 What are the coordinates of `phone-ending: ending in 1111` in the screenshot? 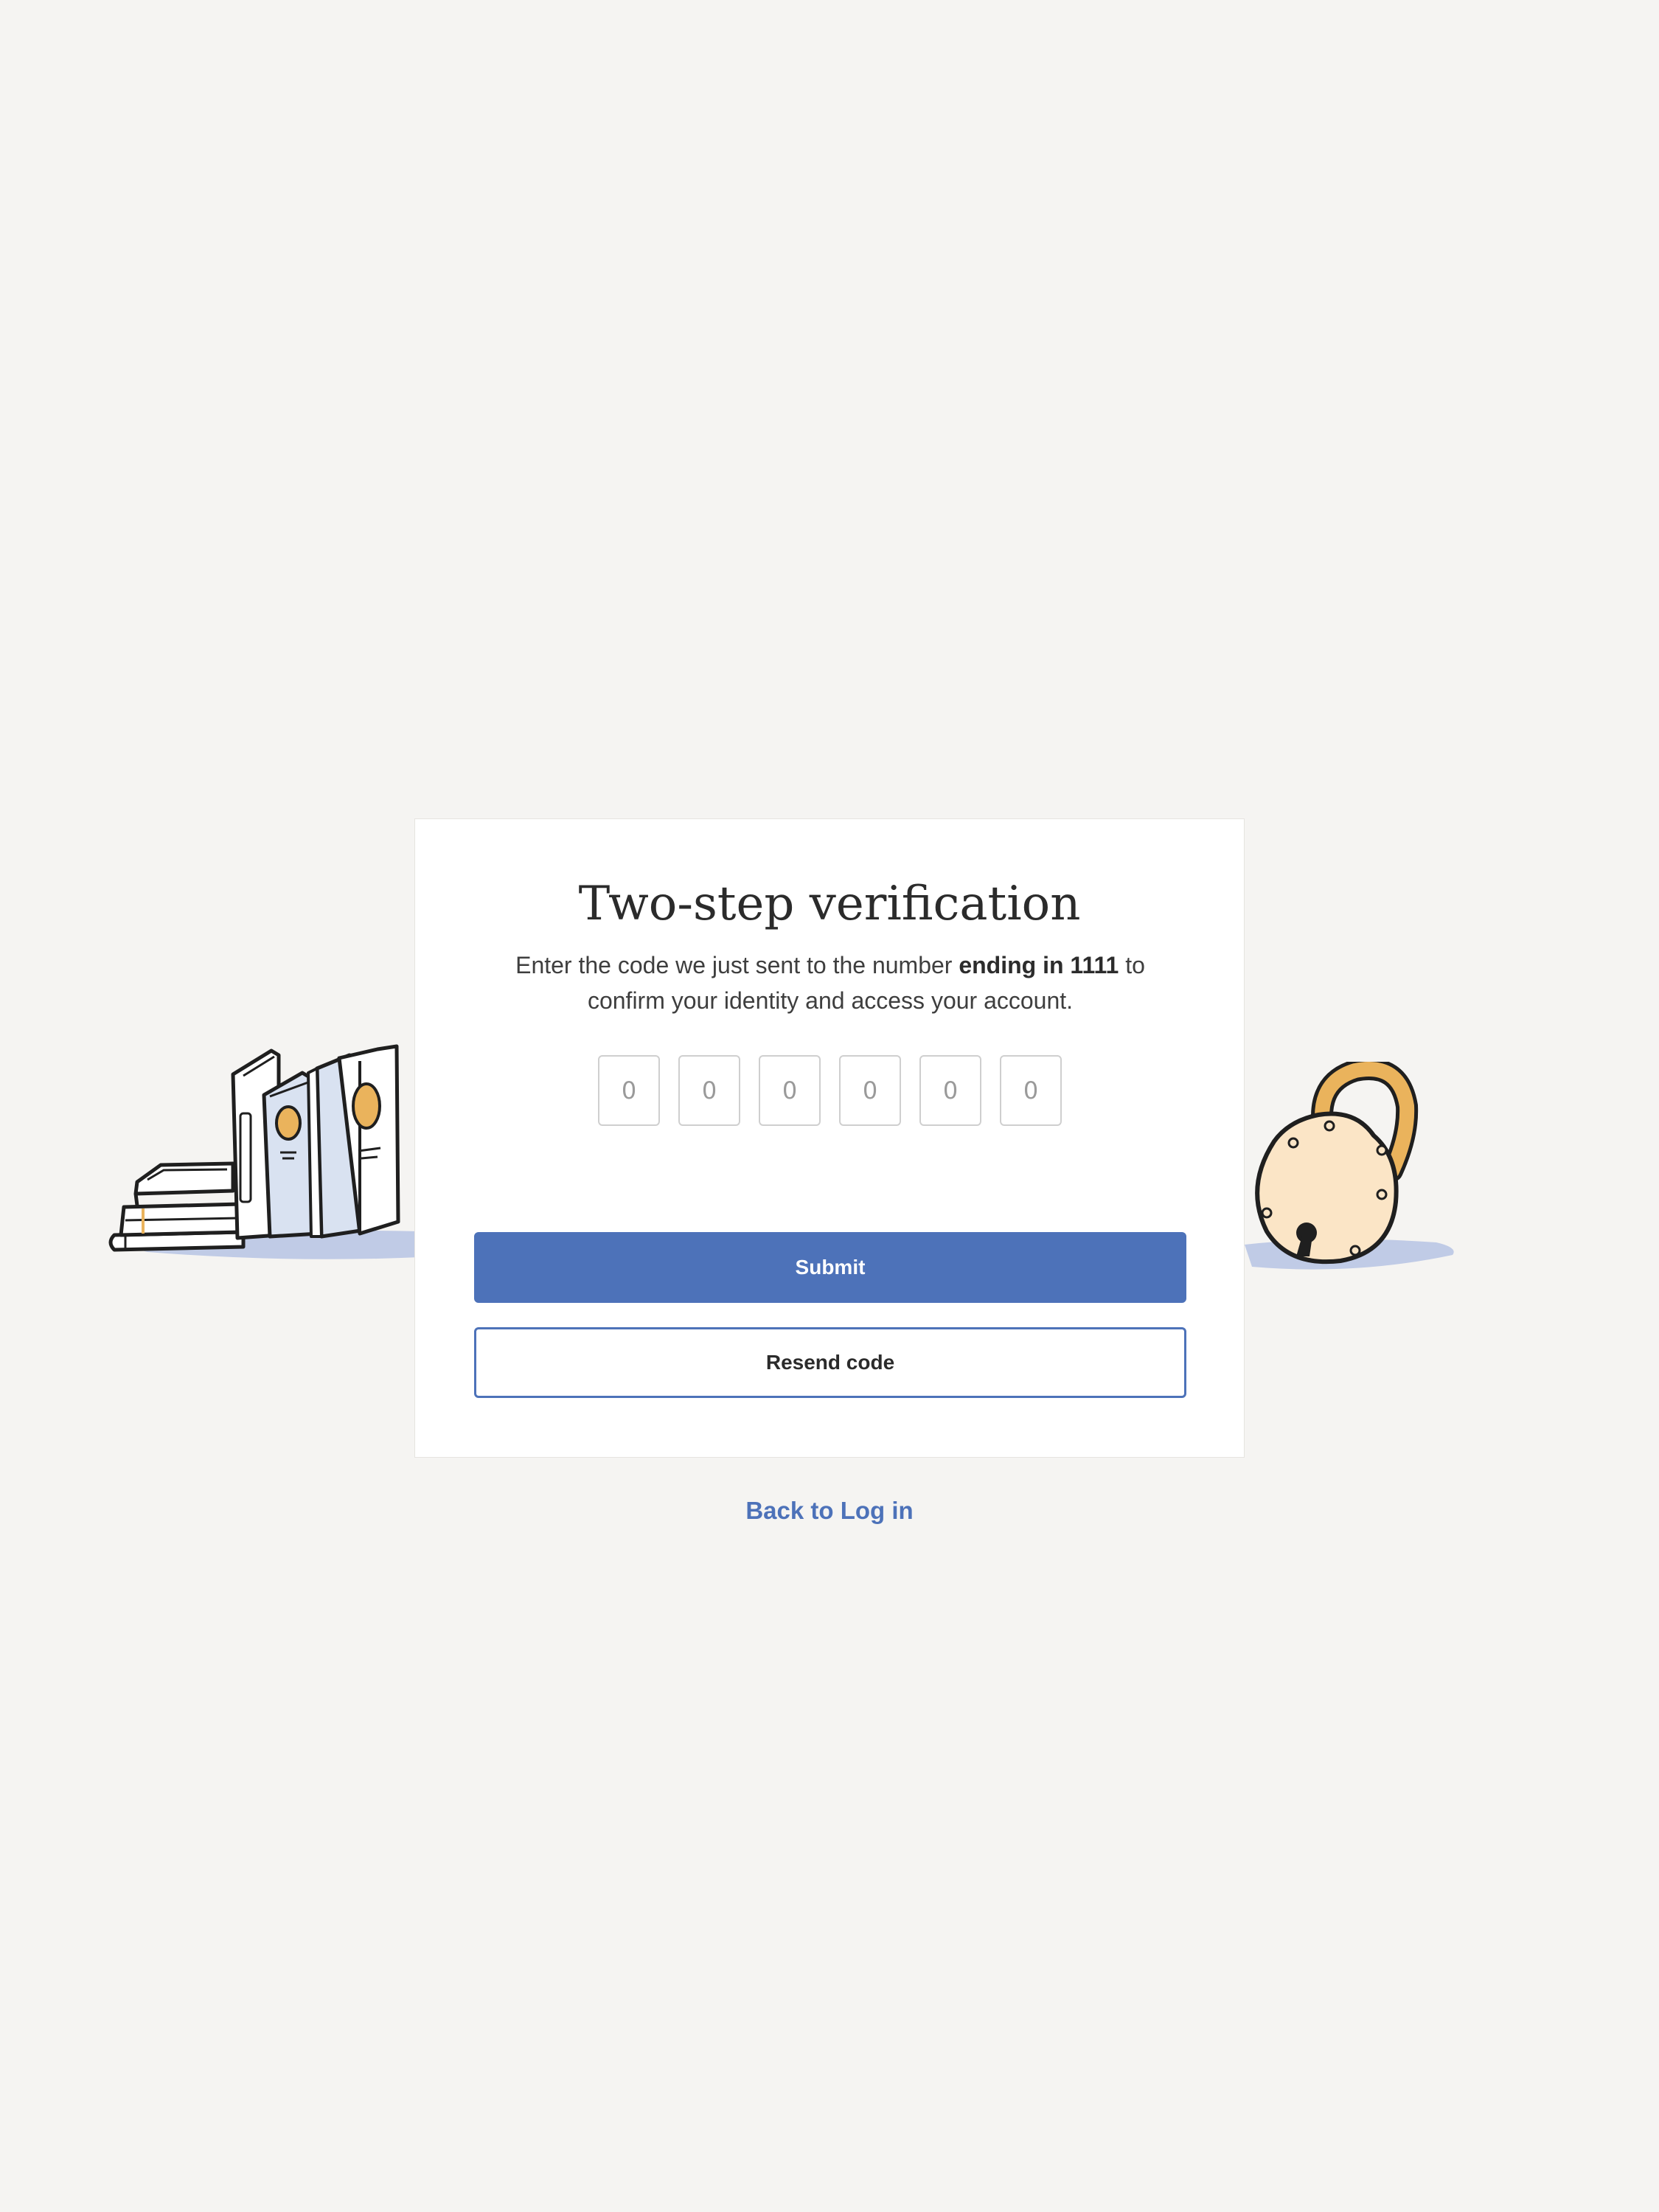 It's located at (1039, 965).